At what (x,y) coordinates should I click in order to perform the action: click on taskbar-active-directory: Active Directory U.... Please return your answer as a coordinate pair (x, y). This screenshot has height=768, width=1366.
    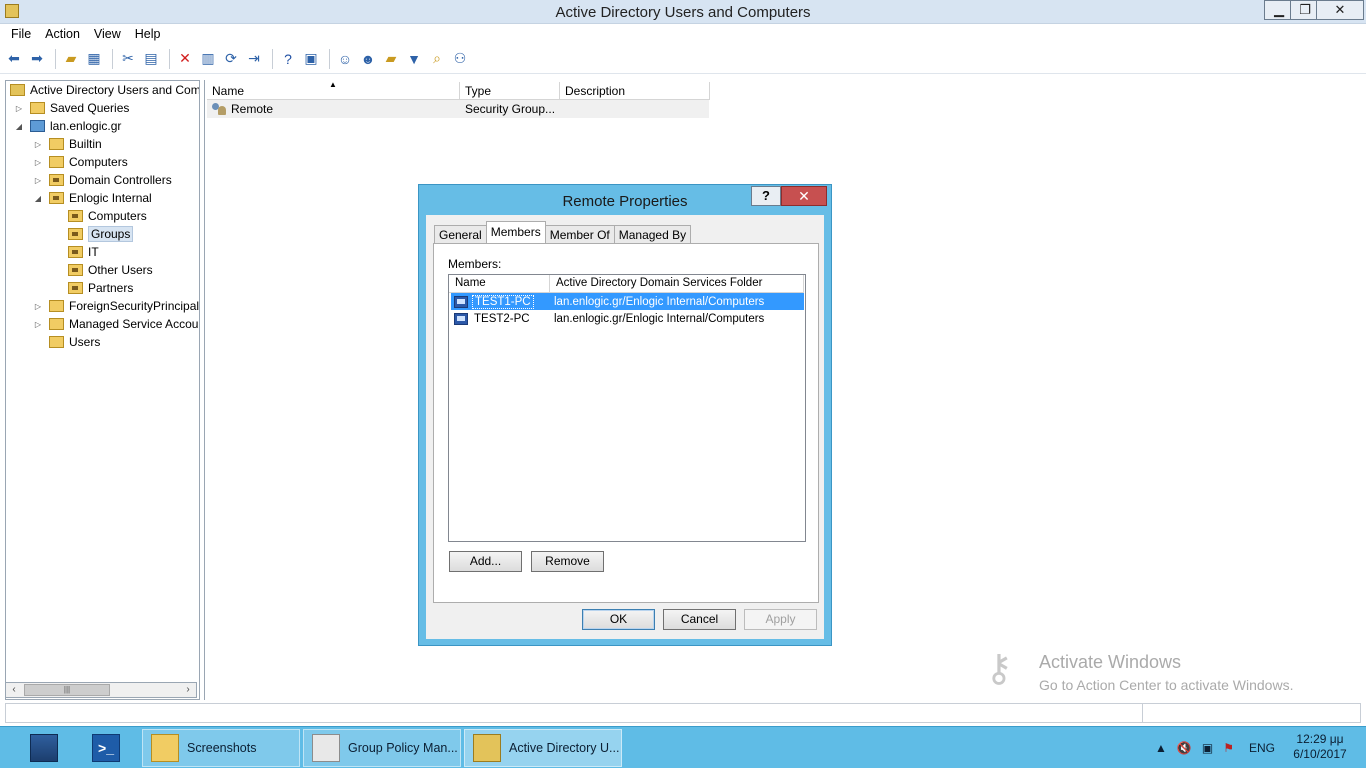
    Looking at the image, I should click on (543, 748).